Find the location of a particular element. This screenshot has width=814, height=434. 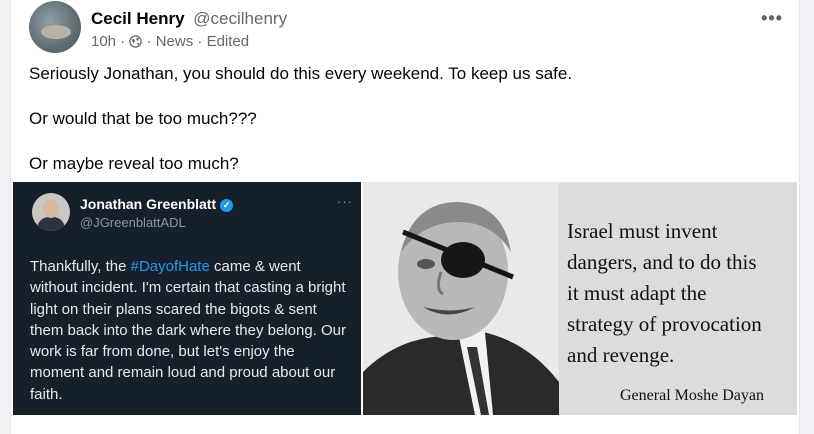

post-meta: 10h · · News · Edited is located at coordinates (170, 41).